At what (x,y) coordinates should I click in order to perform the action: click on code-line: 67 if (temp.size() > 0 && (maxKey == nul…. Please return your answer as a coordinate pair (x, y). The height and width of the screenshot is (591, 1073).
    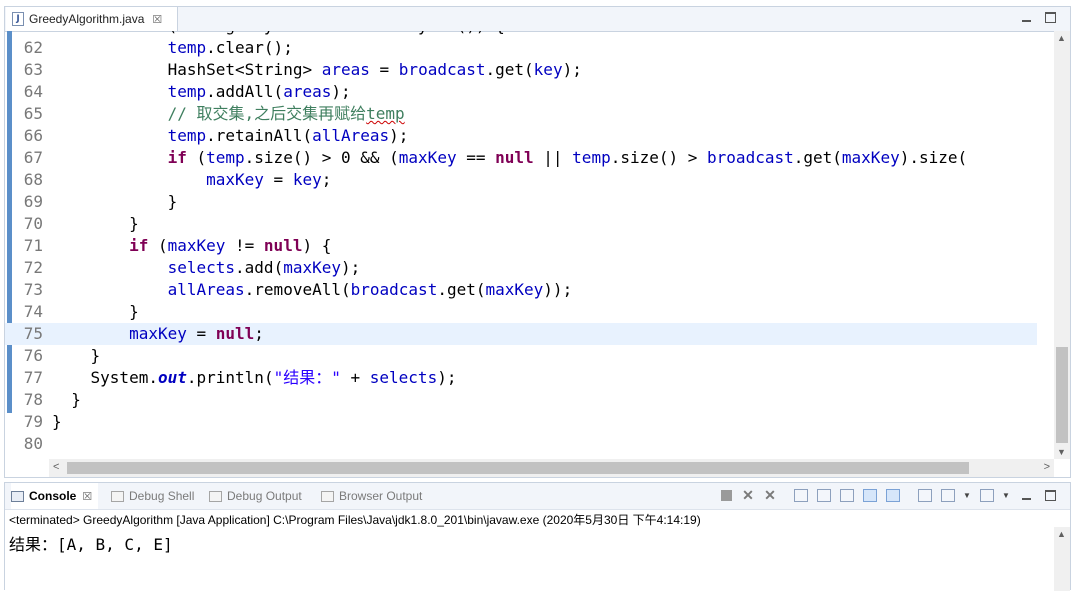
    Looking at the image, I should click on (521, 158).